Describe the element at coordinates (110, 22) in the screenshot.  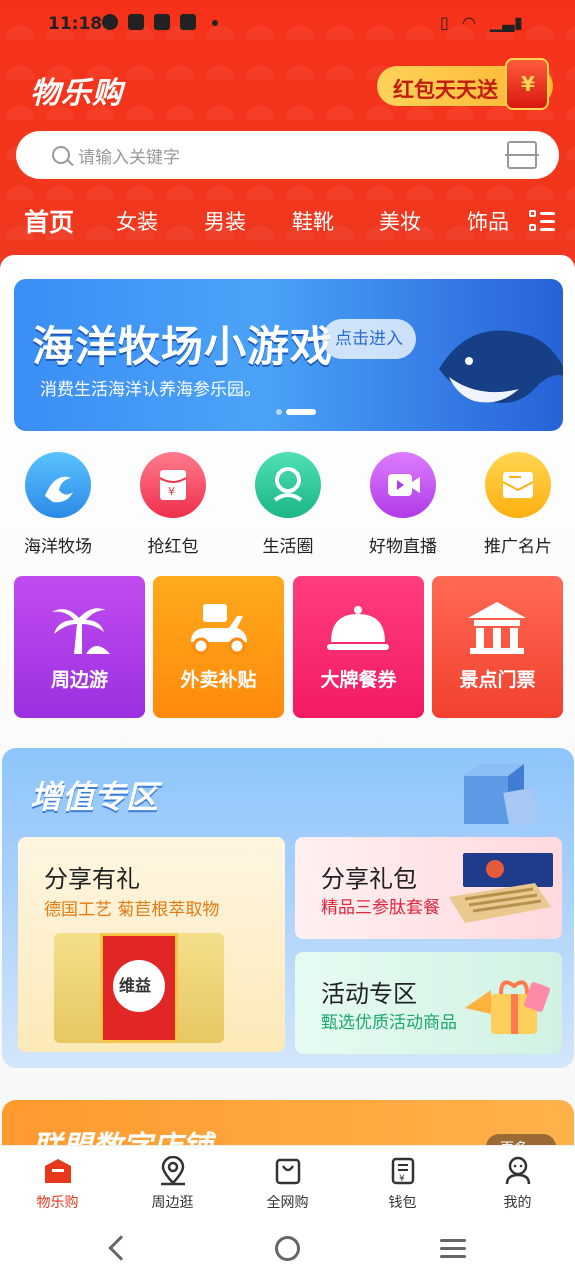
I see `notification-icon` at that location.